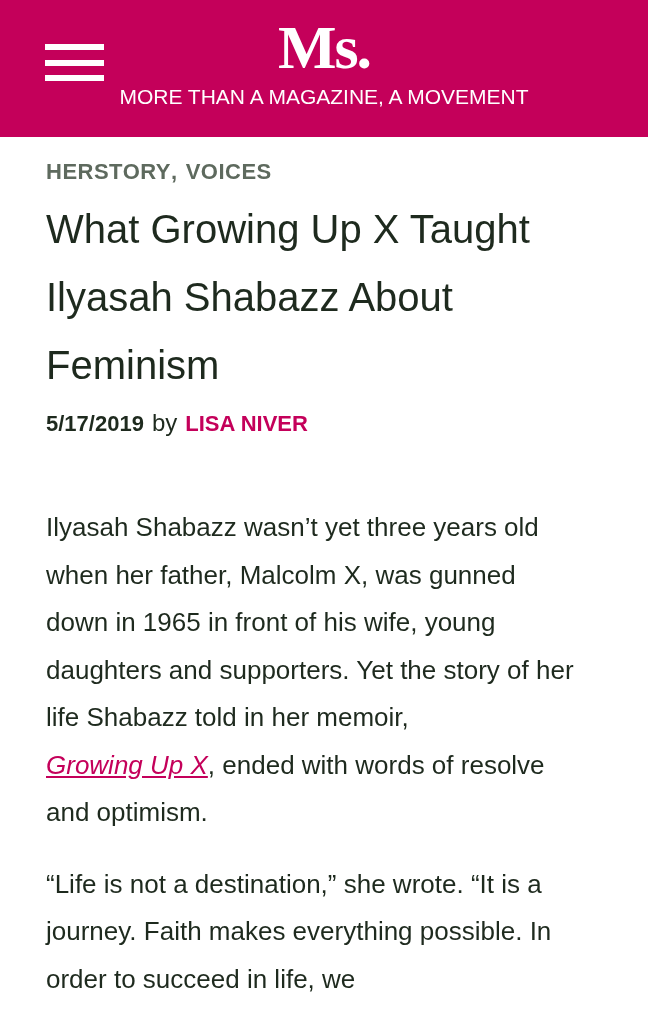 The height and width of the screenshot is (1024, 648). I want to click on site-tagline: MORE THAN A MAGAZINE, A MOVEMENT, so click(324, 97).